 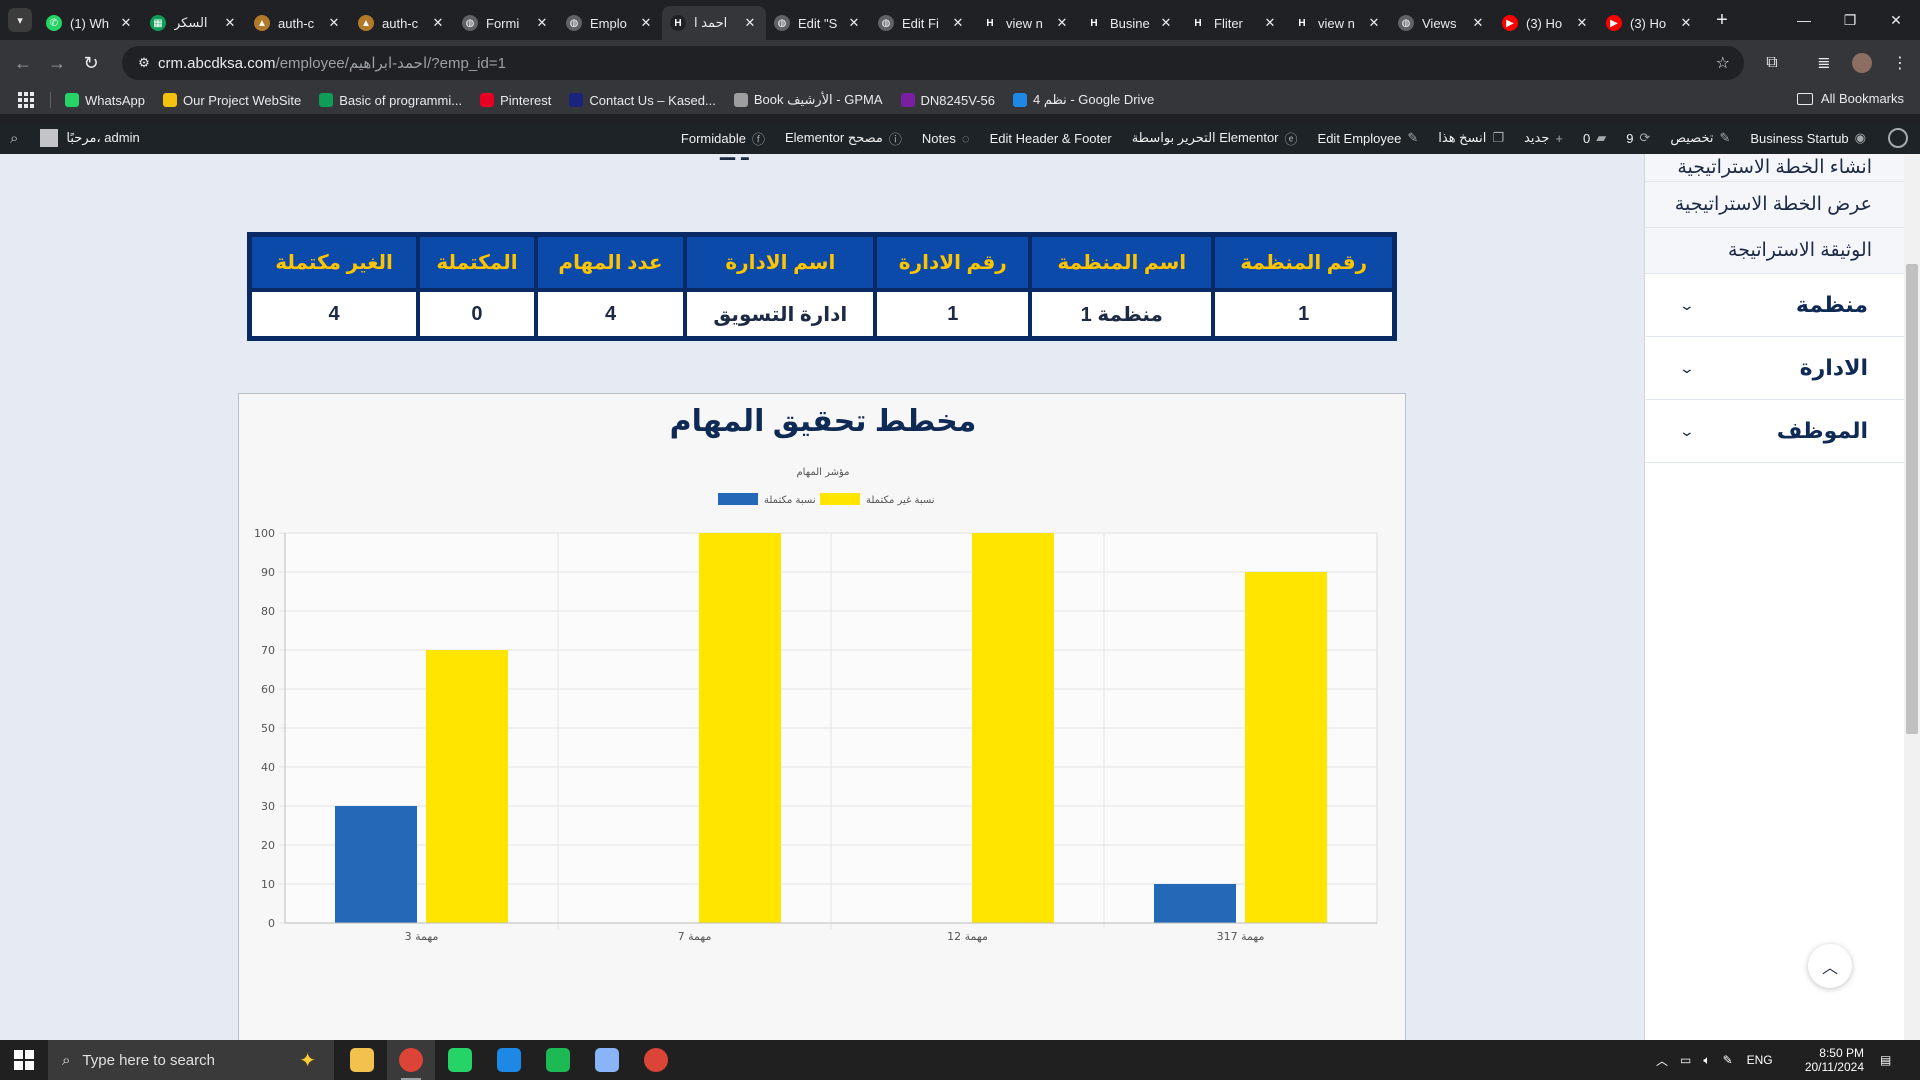 I want to click on pen-icon: ✎, so click(x=1728, y=1060).